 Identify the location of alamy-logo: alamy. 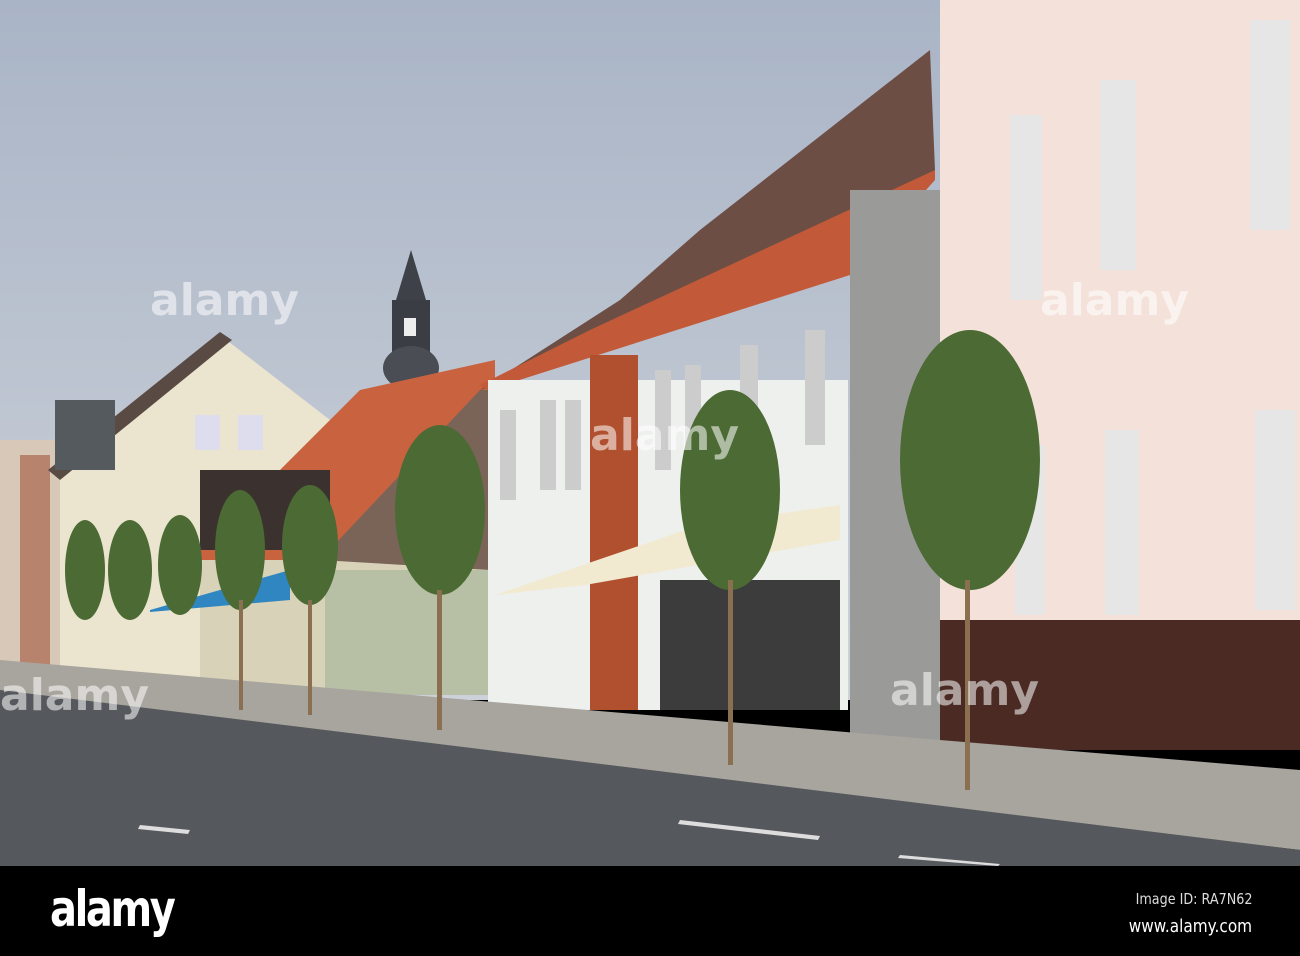
(113, 909).